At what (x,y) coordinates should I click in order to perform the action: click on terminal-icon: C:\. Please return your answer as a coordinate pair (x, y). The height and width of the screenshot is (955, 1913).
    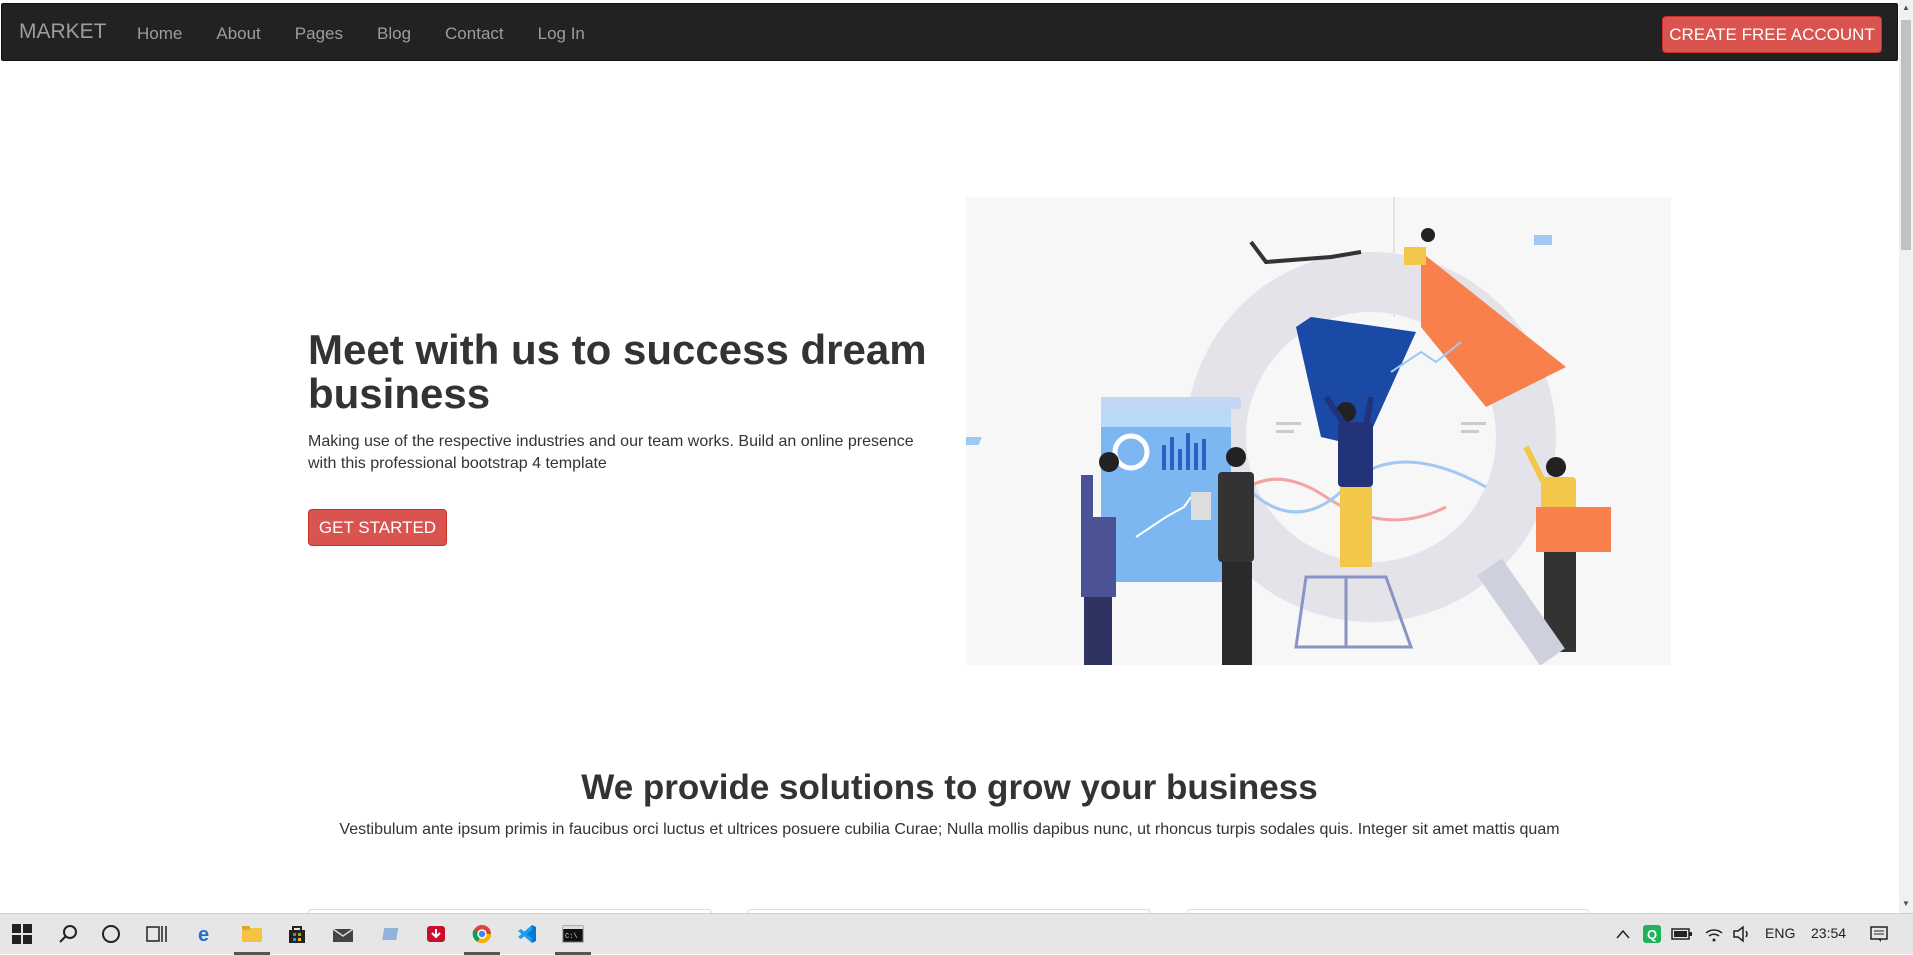
    Looking at the image, I should click on (573, 934).